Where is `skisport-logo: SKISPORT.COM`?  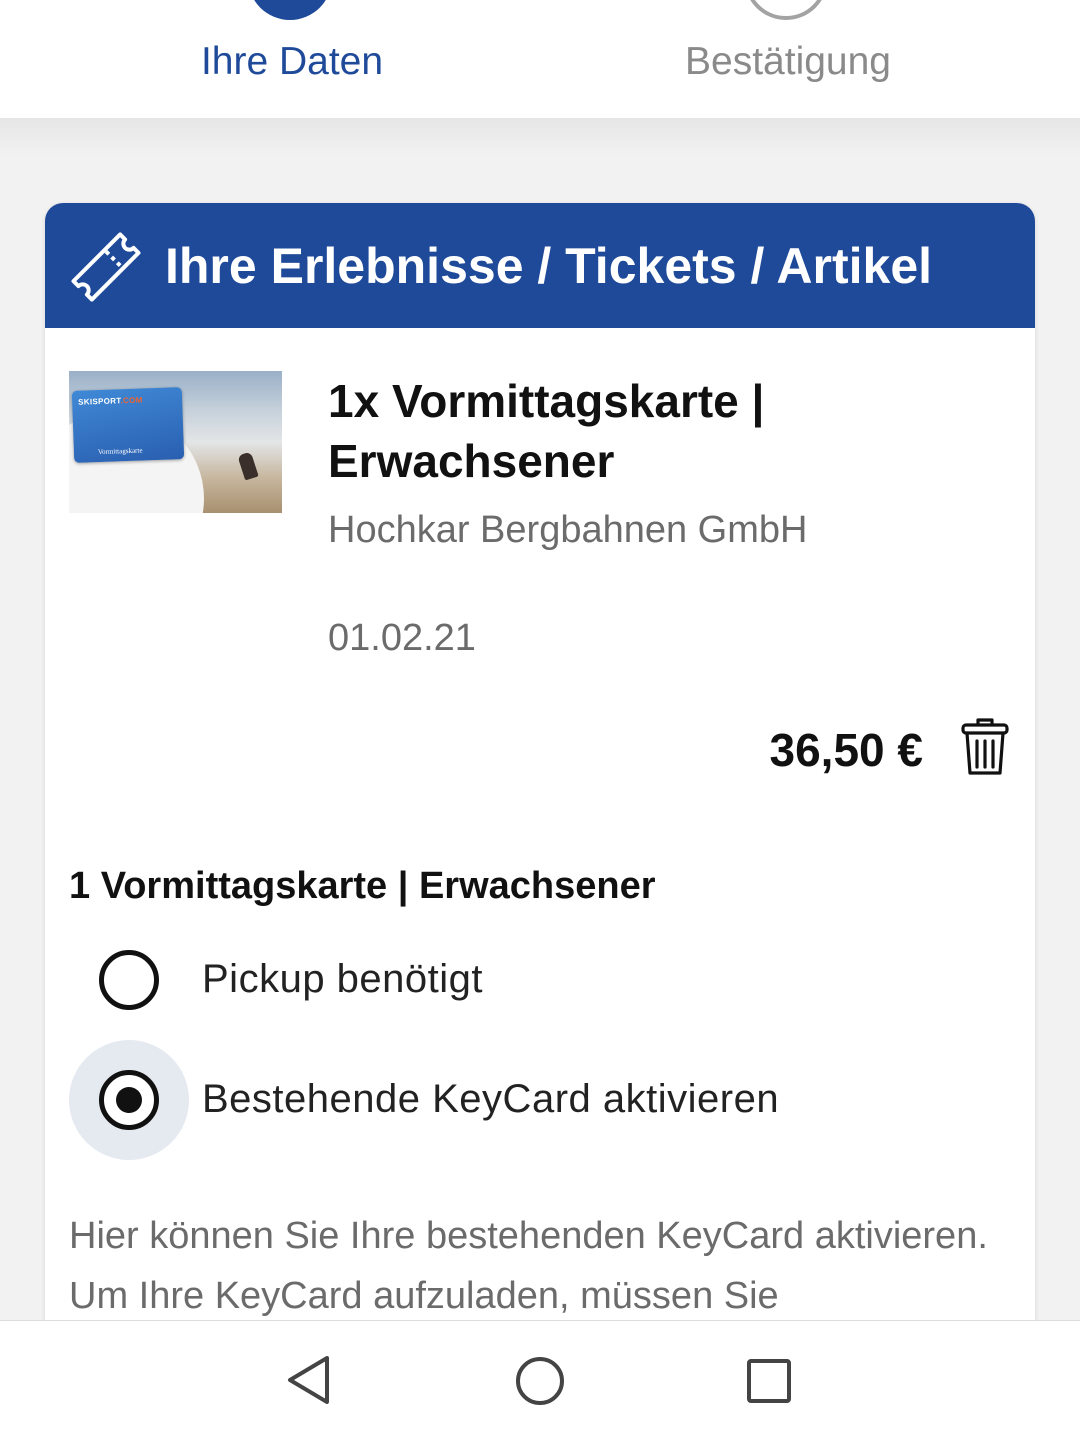 skisport-logo: SKISPORT.COM is located at coordinates (110, 401).